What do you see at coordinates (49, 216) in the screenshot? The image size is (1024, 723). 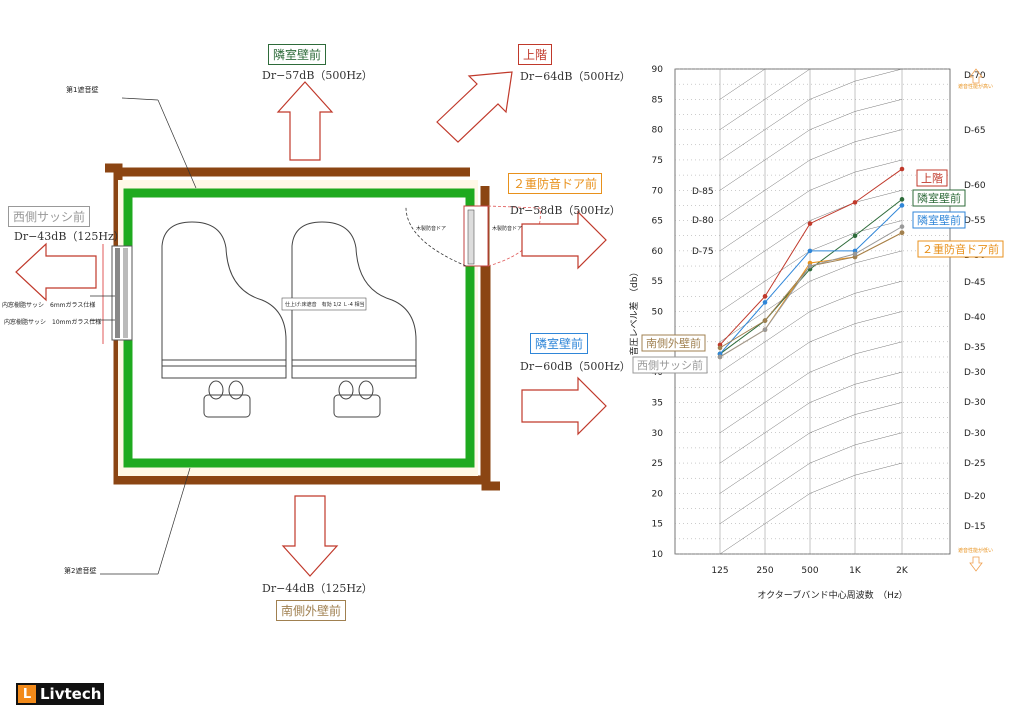 I see `west-title: 西側サッシ前` at bounding box center [49, 216].